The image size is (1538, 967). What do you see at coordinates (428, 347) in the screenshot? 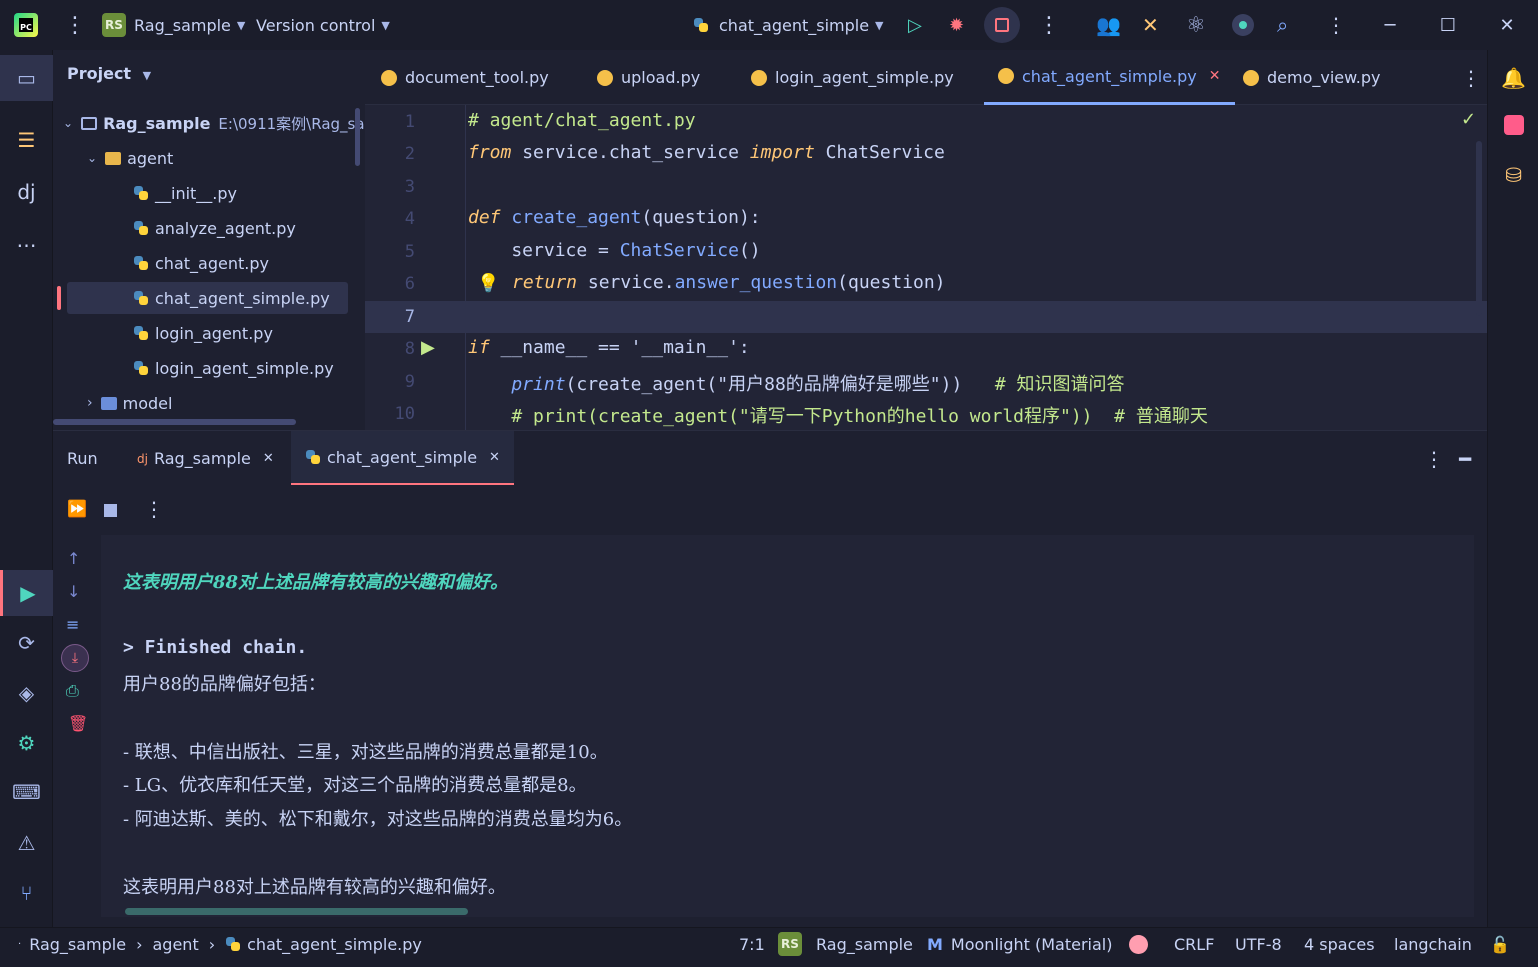
I see `run-gutter-icon: ▶` at bounding box center [428, 347].